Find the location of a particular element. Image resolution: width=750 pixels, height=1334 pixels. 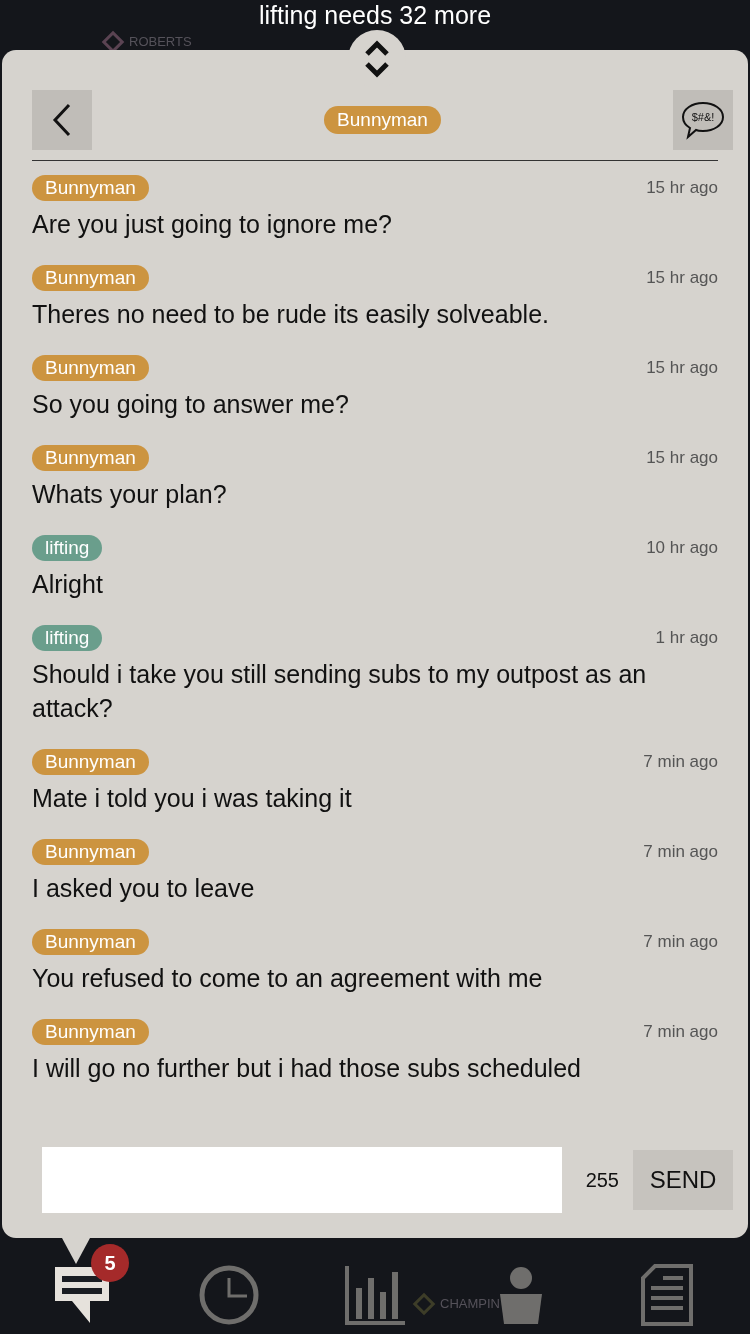

message-text: So you going to answer me? is located at coordinates (191, 404).